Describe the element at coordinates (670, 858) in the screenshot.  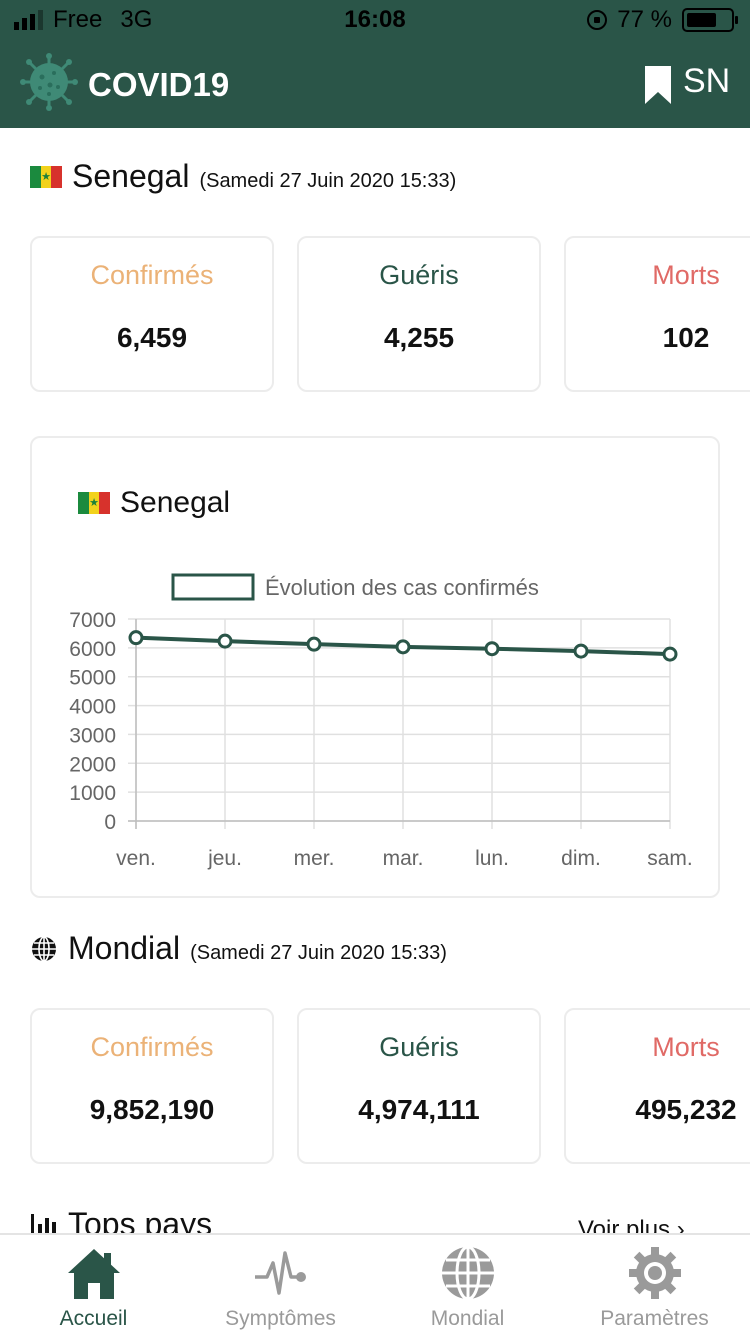
I see `x-tick-label: sam.` at that location.